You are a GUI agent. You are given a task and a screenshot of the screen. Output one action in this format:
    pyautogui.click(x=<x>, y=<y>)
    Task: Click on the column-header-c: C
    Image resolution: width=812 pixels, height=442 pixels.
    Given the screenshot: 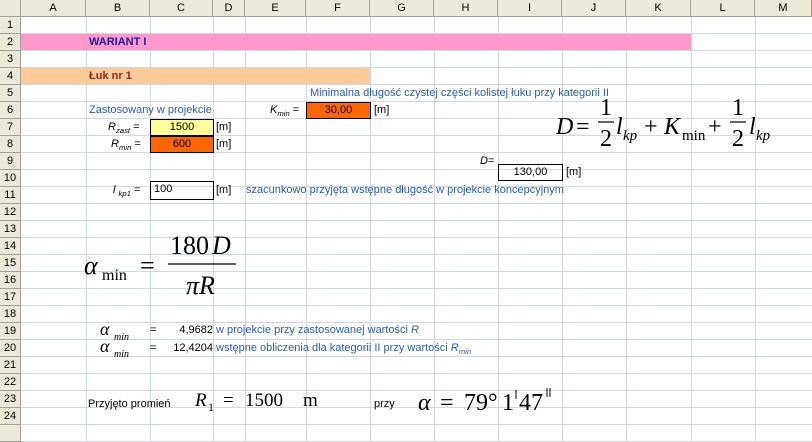 What is the action you would take?
    pyautogui.click(x=181, y=8)
    